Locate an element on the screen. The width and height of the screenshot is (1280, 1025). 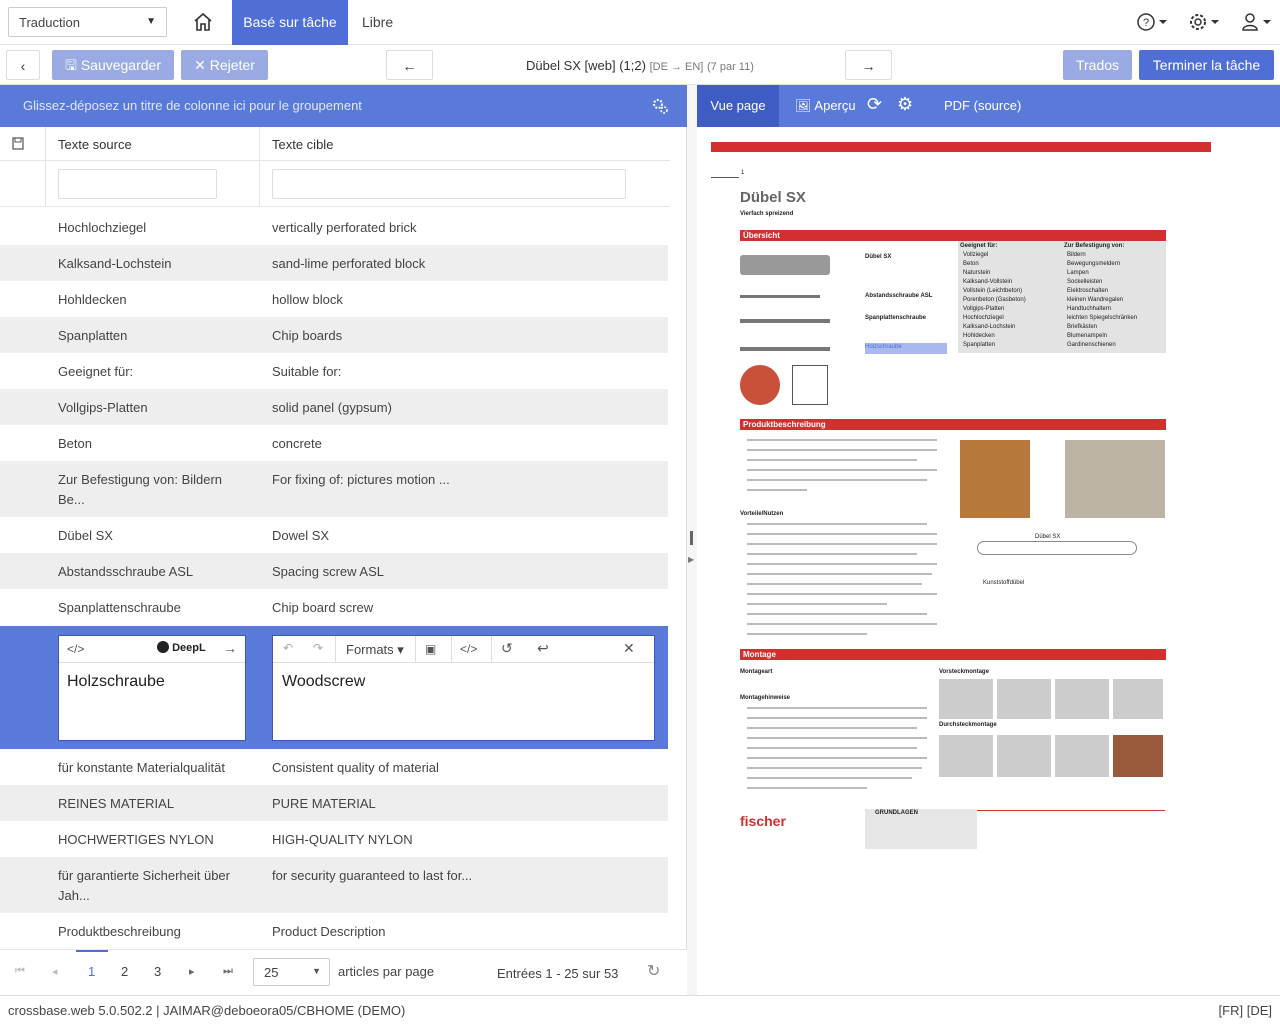
gear-icon: ⚙ is located at coordinates (905, 104).